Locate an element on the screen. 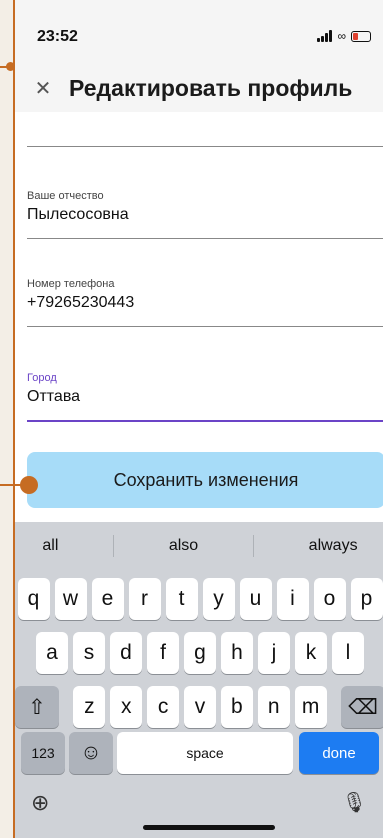  field-label: Ваше отчество is located at coordinates (65, 196).